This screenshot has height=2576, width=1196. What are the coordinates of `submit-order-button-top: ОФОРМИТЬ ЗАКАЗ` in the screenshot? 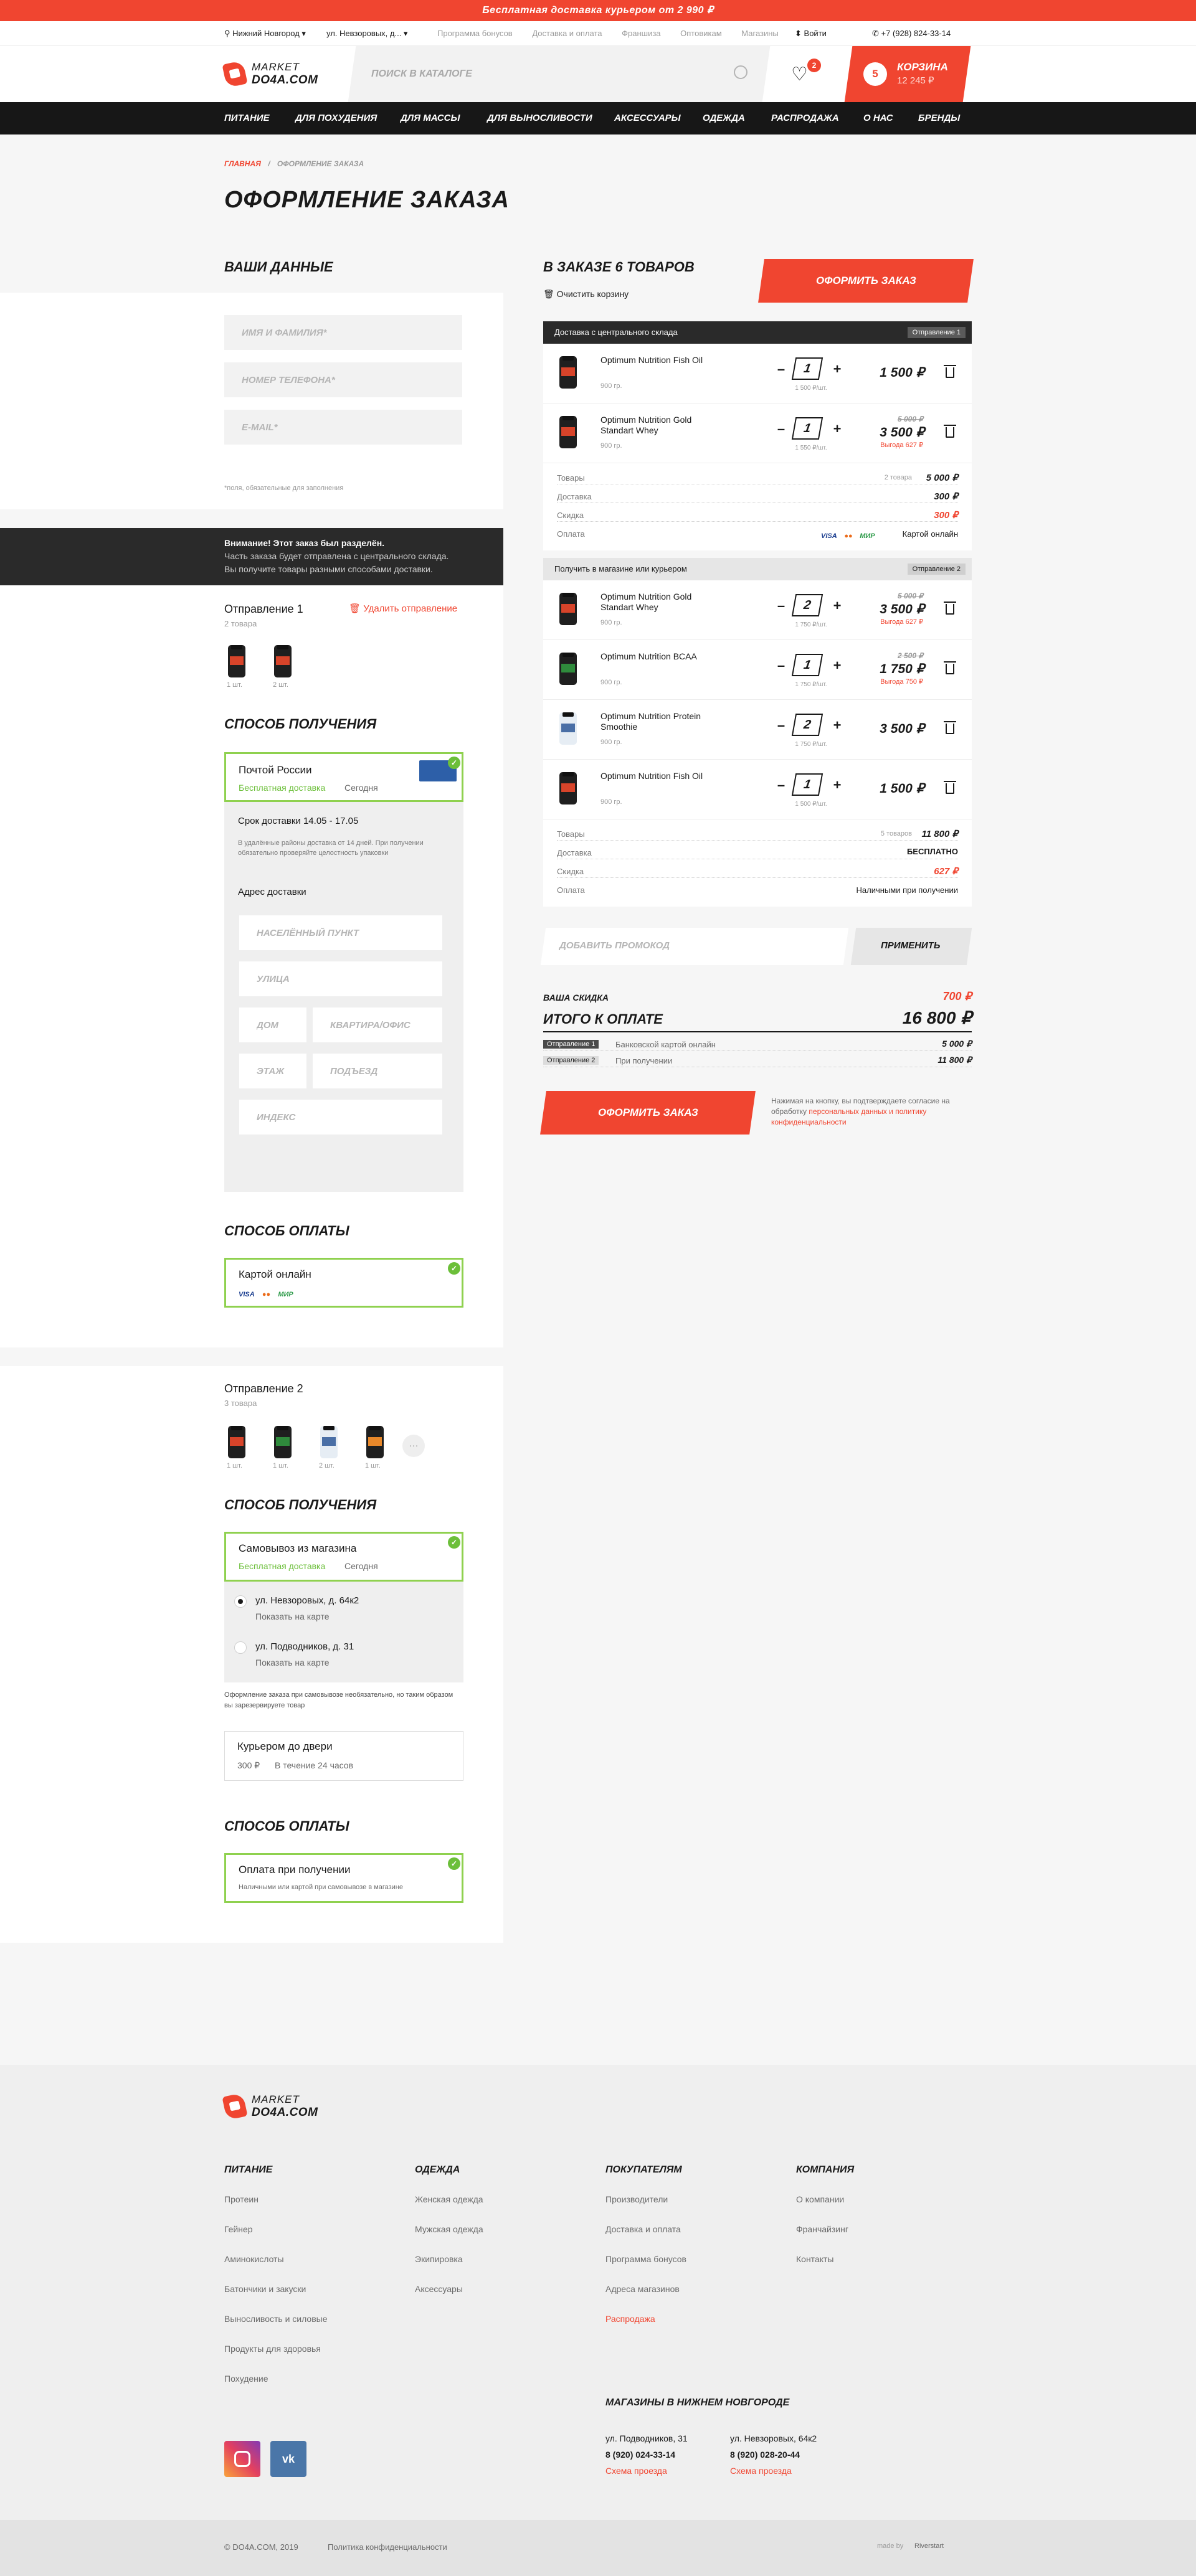 It's located at (866, 281).